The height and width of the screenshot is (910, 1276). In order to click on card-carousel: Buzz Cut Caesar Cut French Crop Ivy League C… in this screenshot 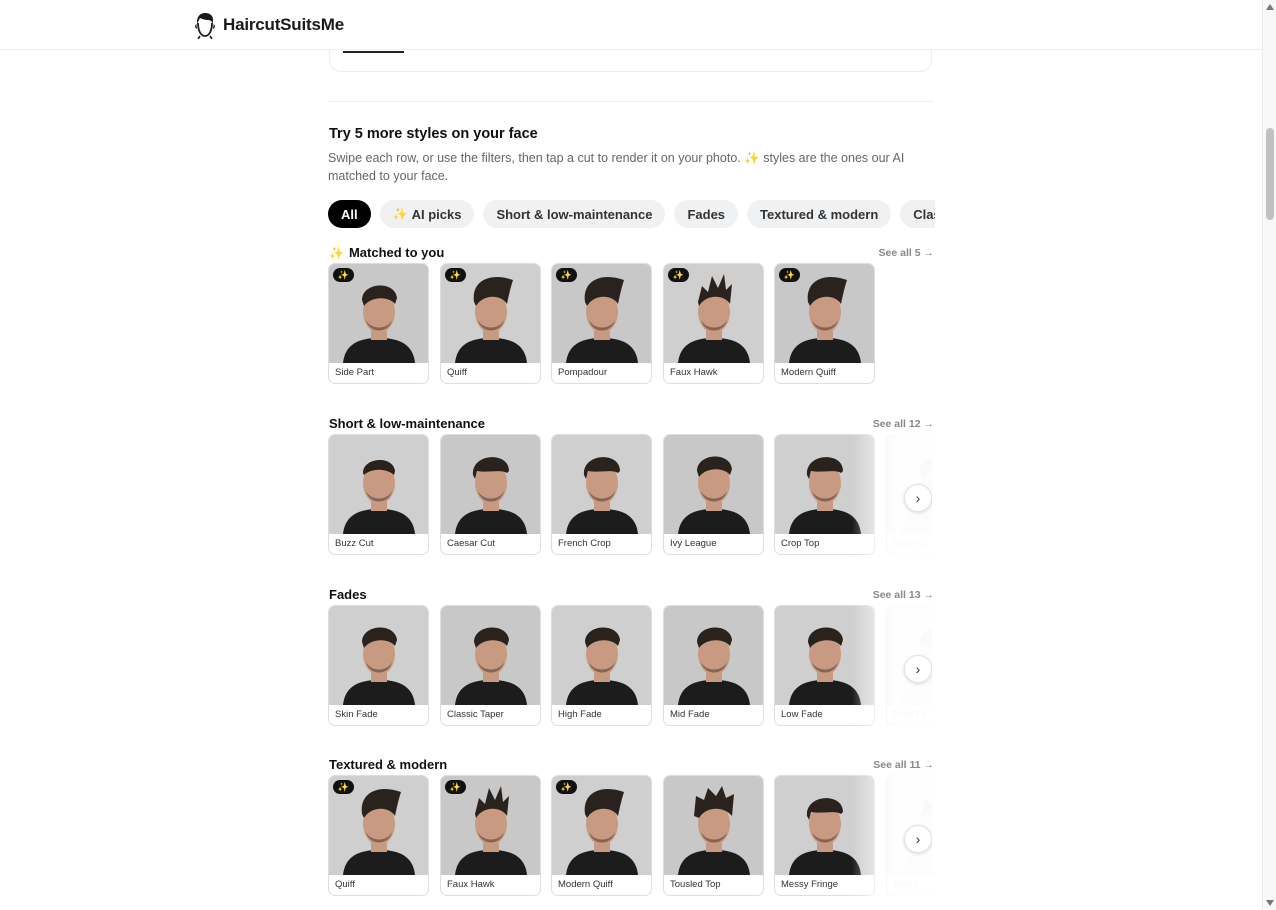, I will do `click(630, 495)`.